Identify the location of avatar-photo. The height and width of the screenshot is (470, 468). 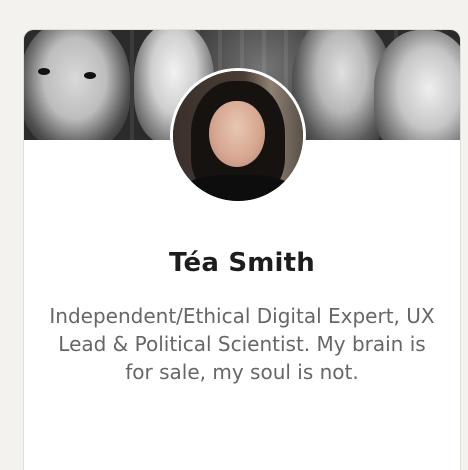
(238, 136).